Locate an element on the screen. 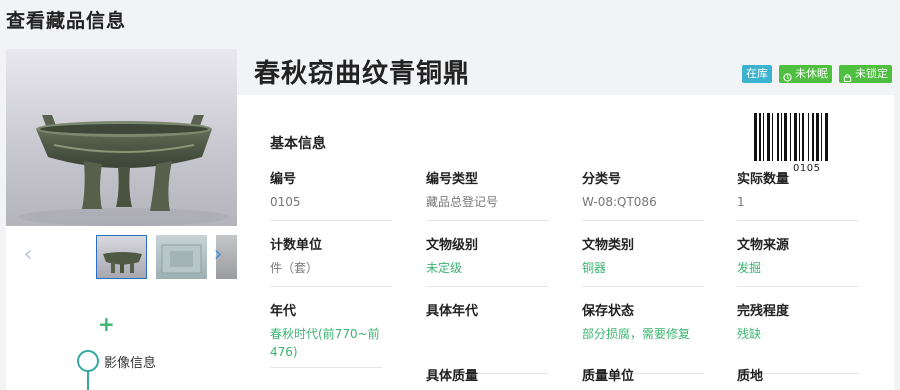  field-era: 年代 春秋时代(前770~前476) is located at coordinates (331, 334).